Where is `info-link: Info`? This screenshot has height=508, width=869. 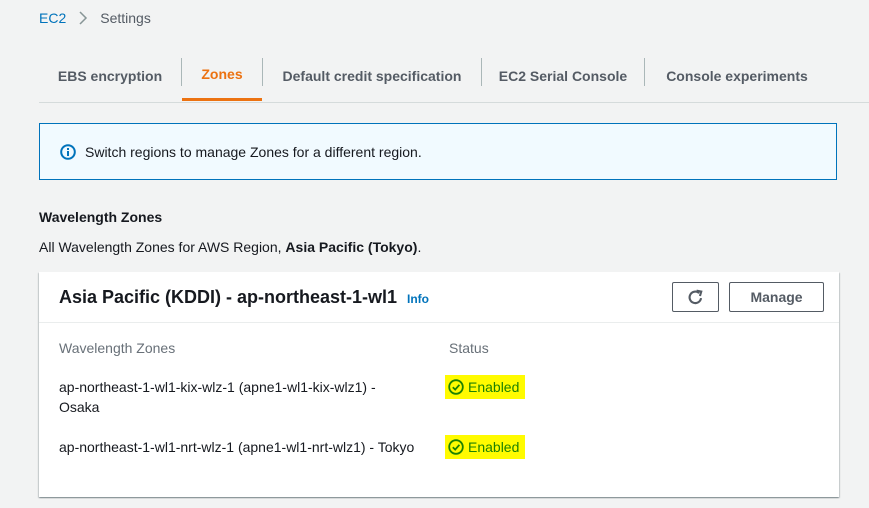
info-link: Info is located at coordinates (418, 299).